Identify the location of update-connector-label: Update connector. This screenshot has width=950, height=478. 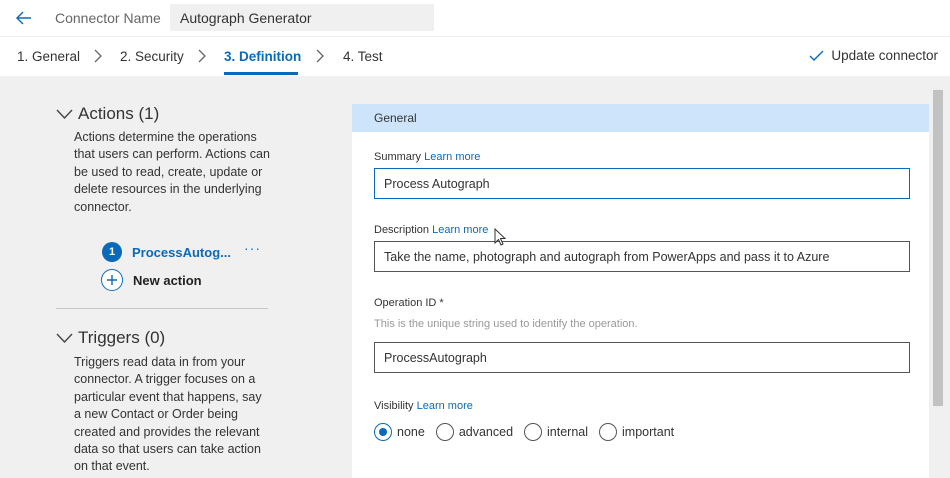
(884, 55).